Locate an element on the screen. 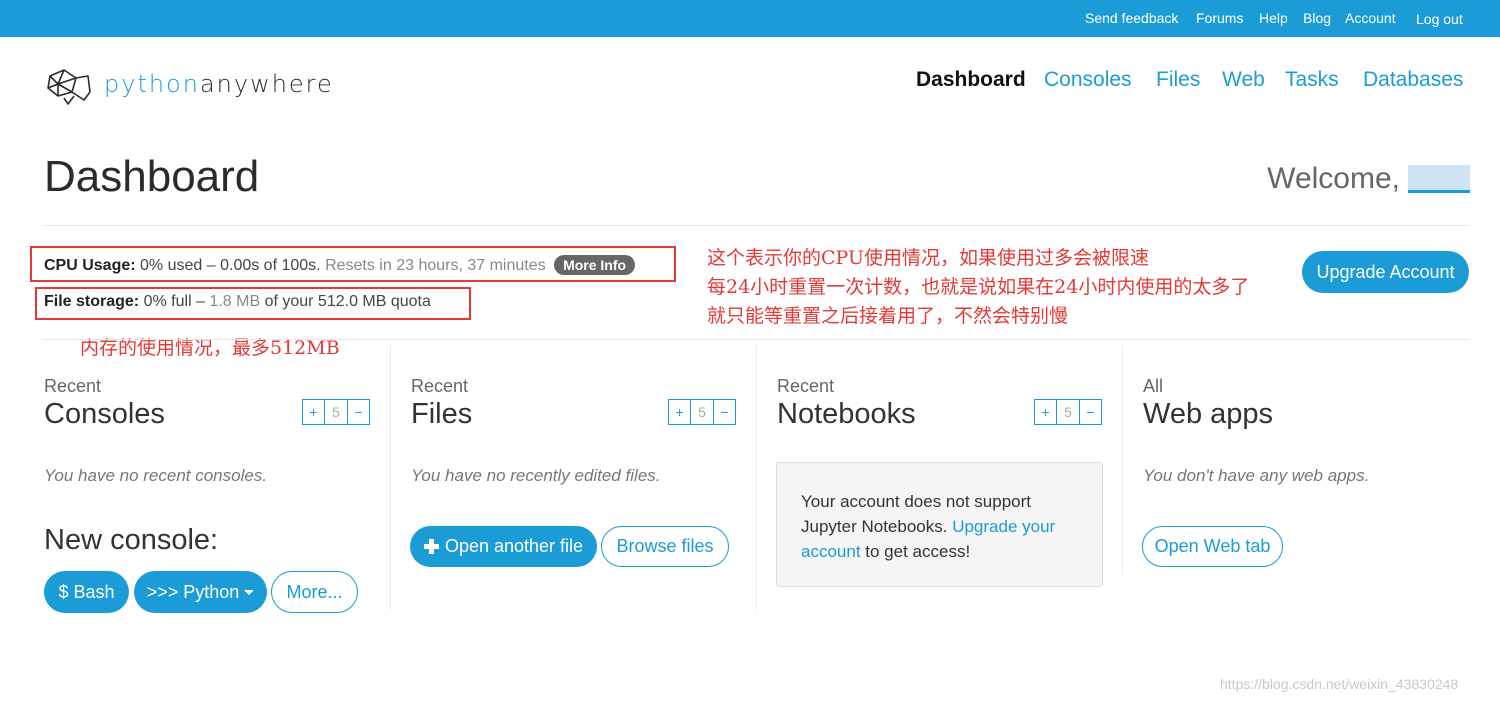 Image resolution: width=1500 pixels, height=703 pixels. open-web-tab-button: Open Web tab is located at coordinates (1212, 546).